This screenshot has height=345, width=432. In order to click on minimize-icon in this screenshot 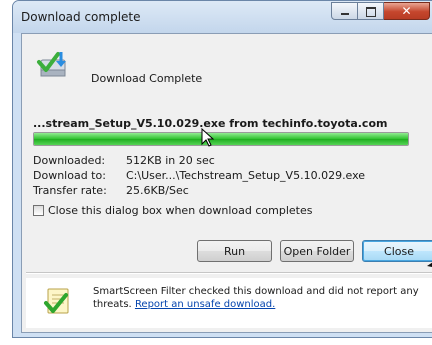, I will do `click(345, 14)`.